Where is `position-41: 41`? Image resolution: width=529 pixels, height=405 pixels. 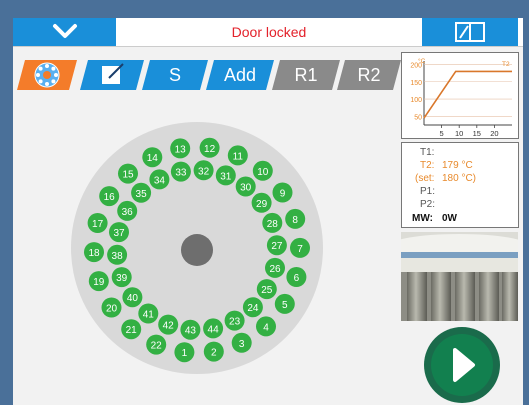
position-41: 41 is located at coordinates (148, 313).